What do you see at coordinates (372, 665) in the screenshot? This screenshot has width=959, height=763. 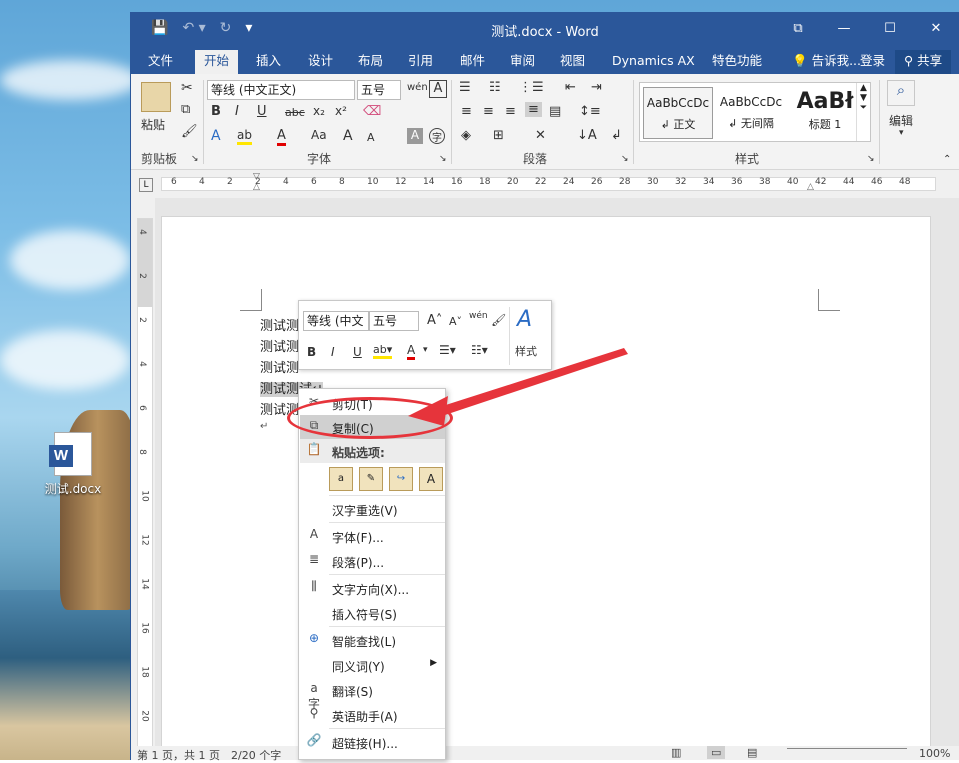 I see `menu-item-synonyms: 同义词(Y) ▶` at bounding box center [372, 665].